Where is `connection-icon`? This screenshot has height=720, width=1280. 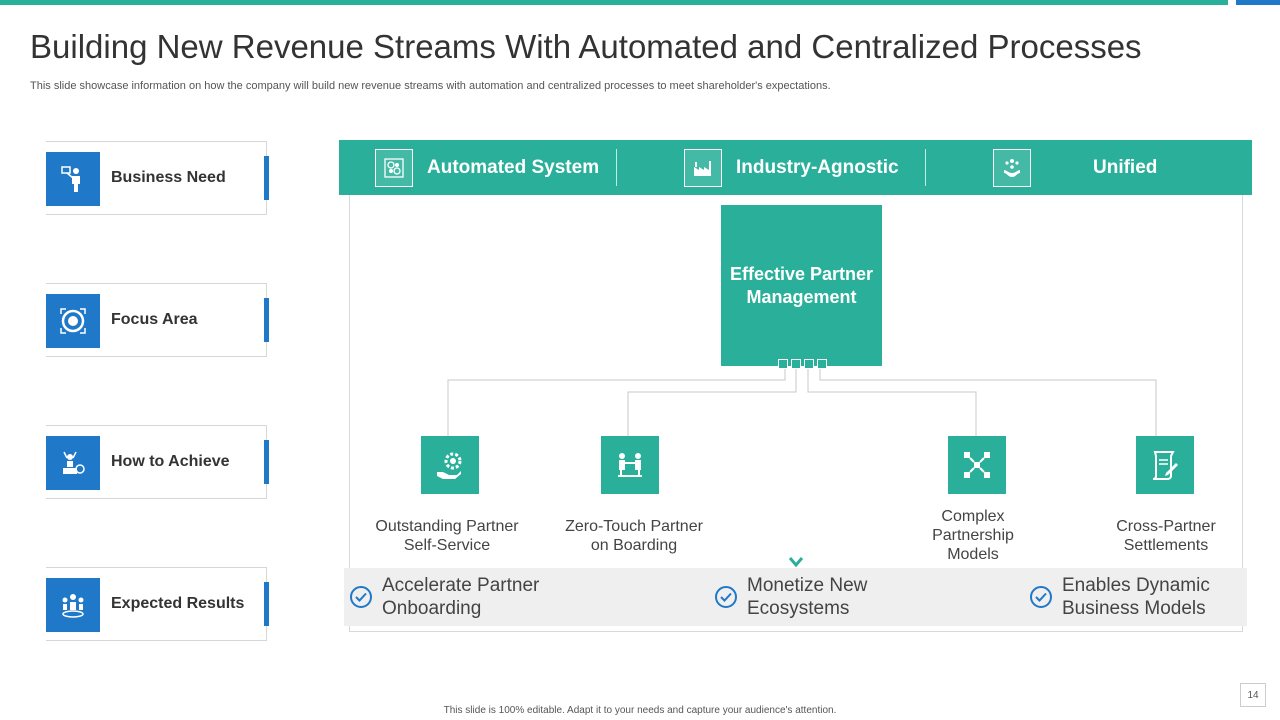 connection-icon is located at coordinates (977, 465).